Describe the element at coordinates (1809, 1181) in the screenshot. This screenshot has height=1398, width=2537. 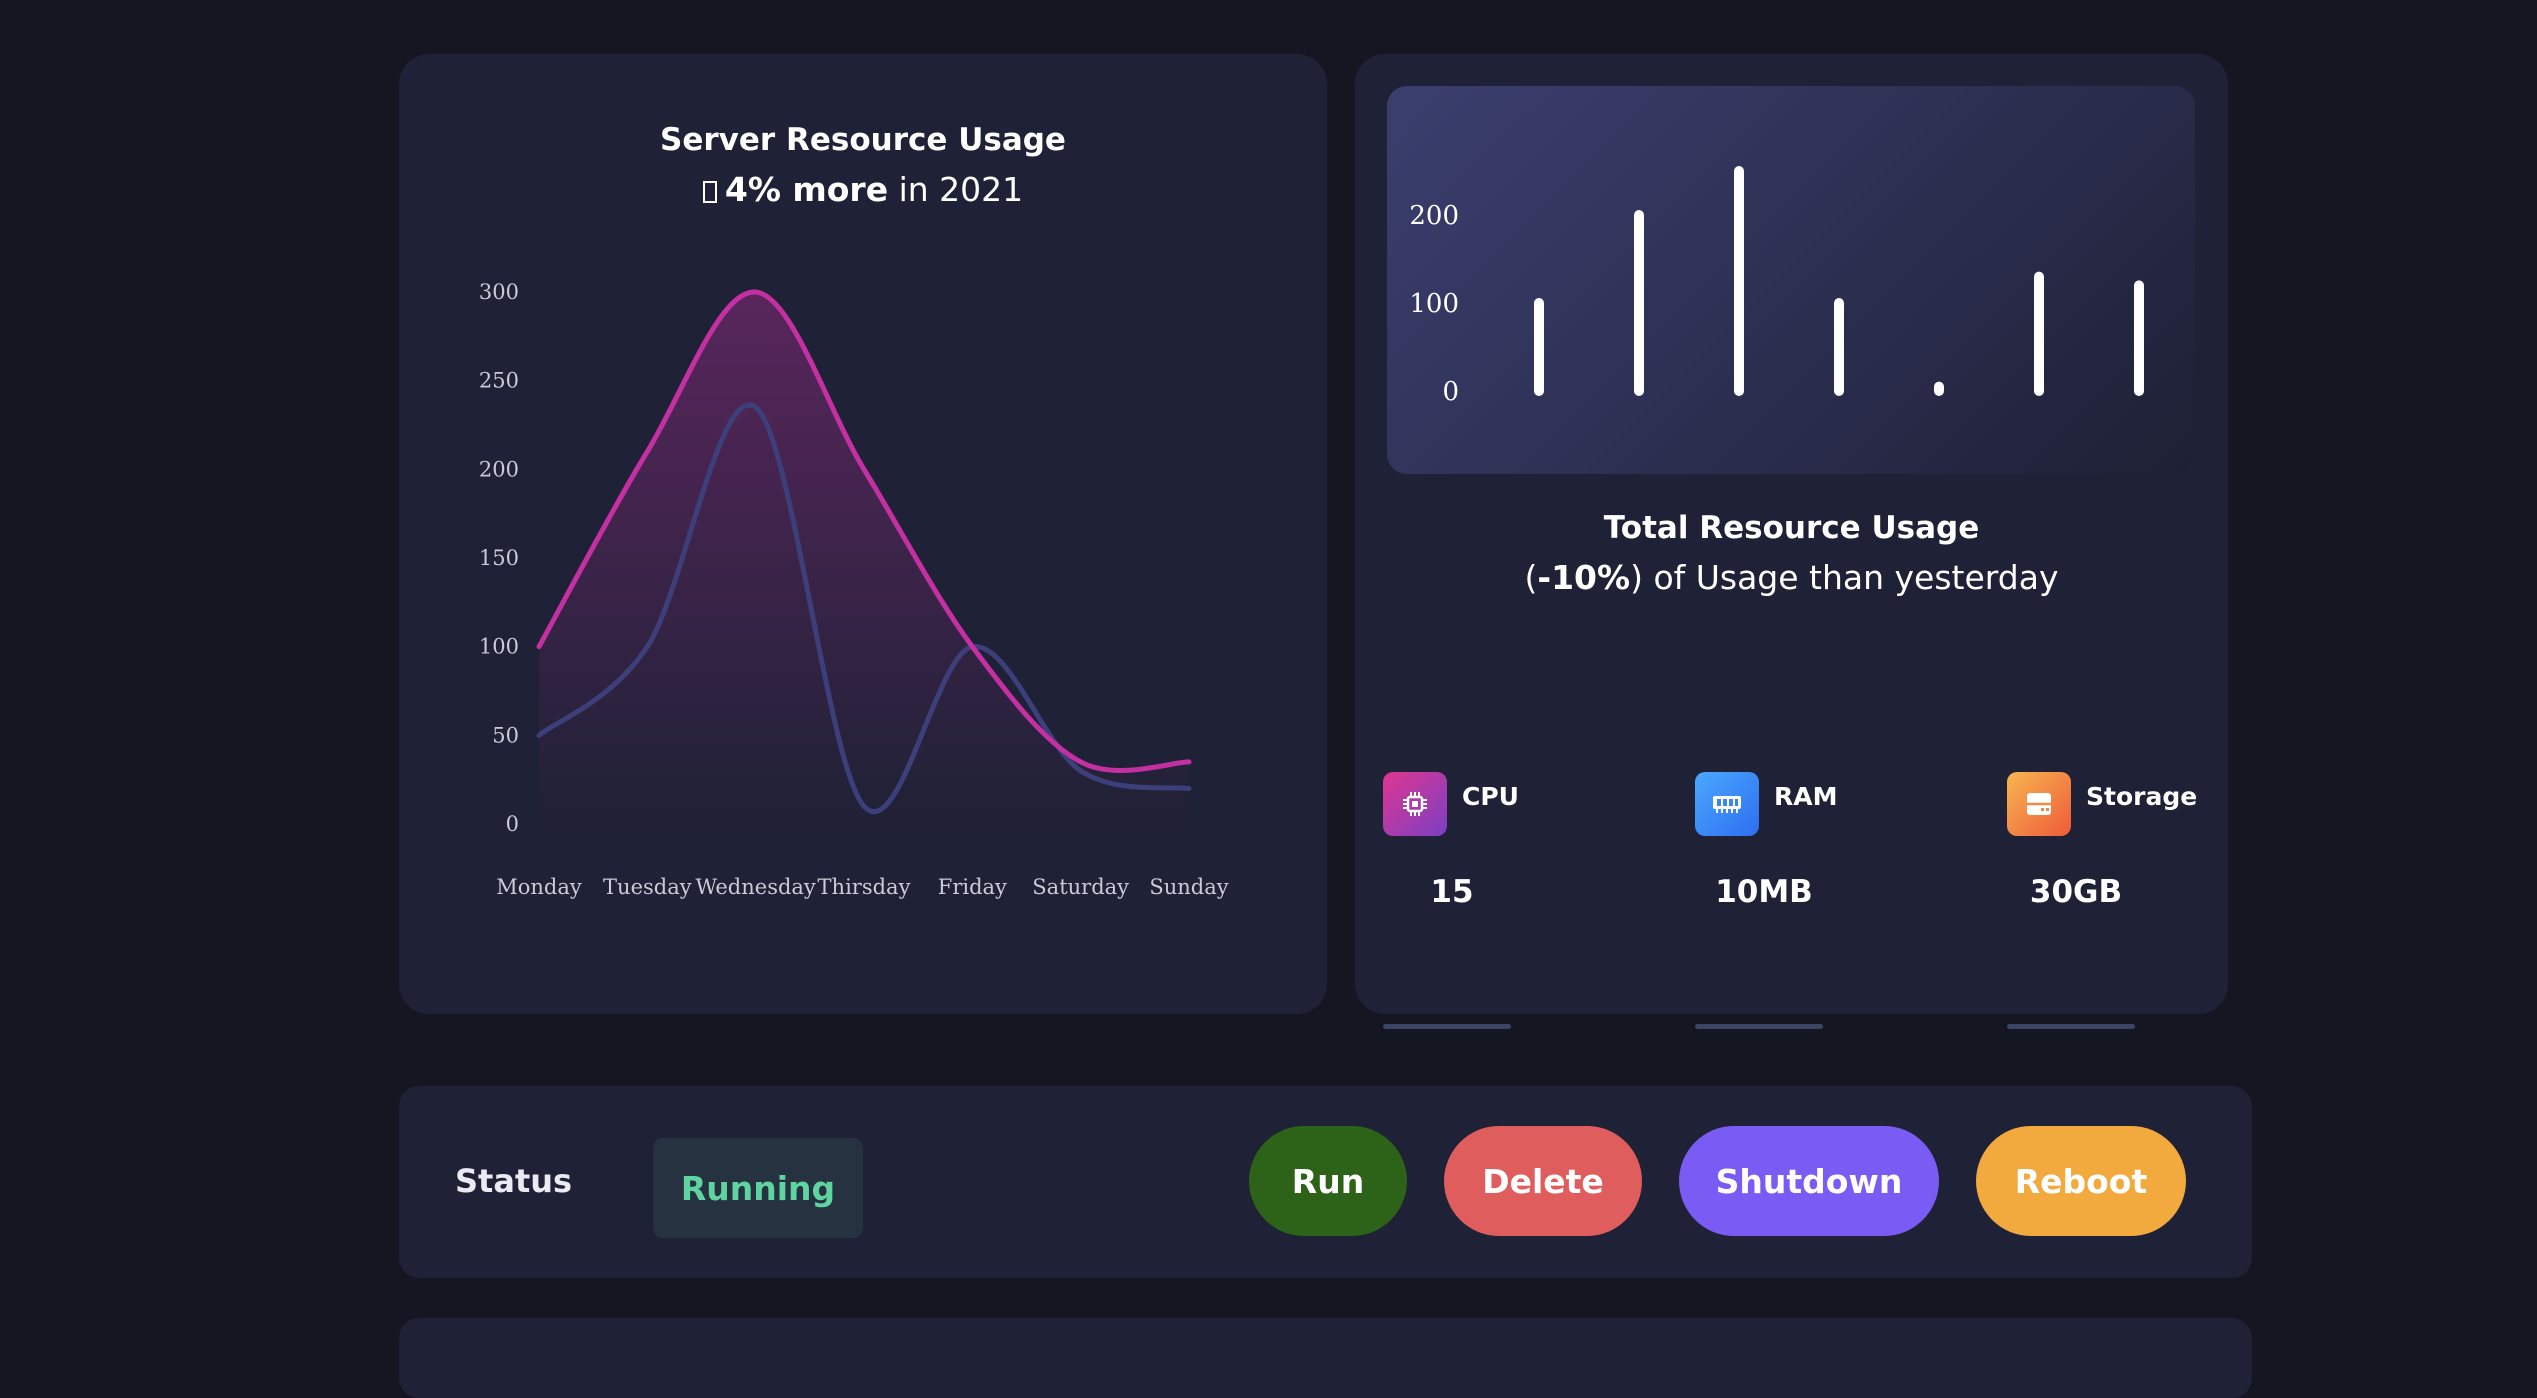
I see `shutdown-button: Shutdown` at that location.